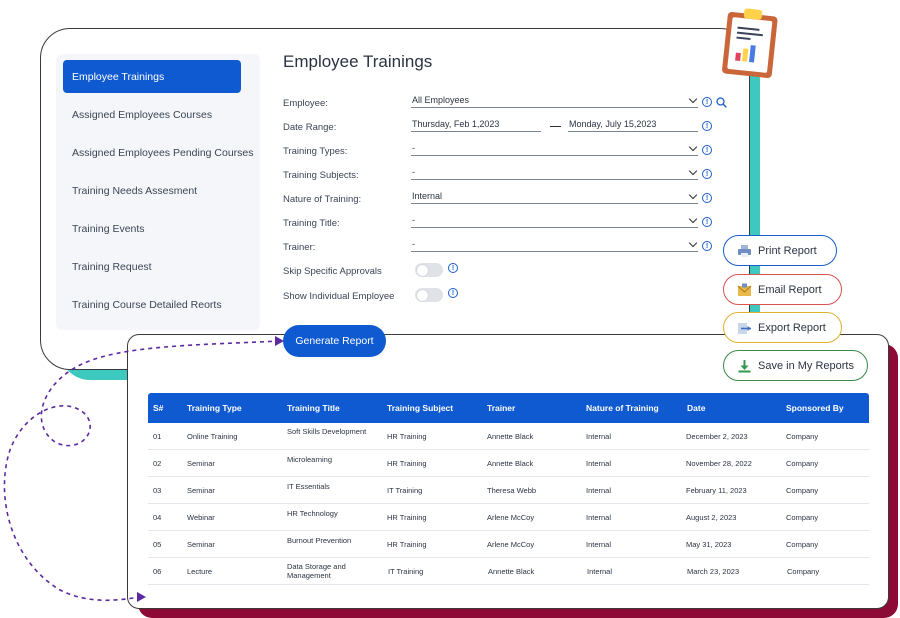  I want to click on training-title-label: Training Title:, so click(311, 223).